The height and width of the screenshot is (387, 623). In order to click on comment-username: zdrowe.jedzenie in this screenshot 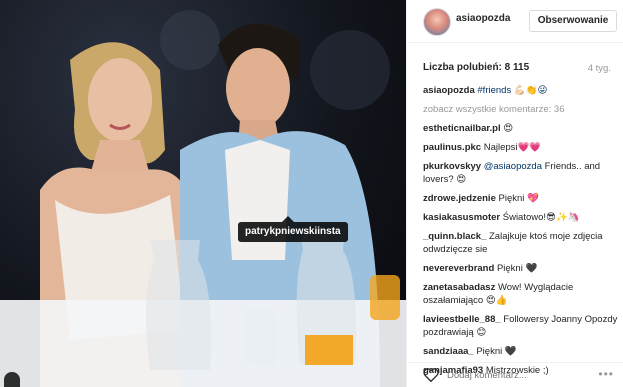, I will do `click(459, 198)`.